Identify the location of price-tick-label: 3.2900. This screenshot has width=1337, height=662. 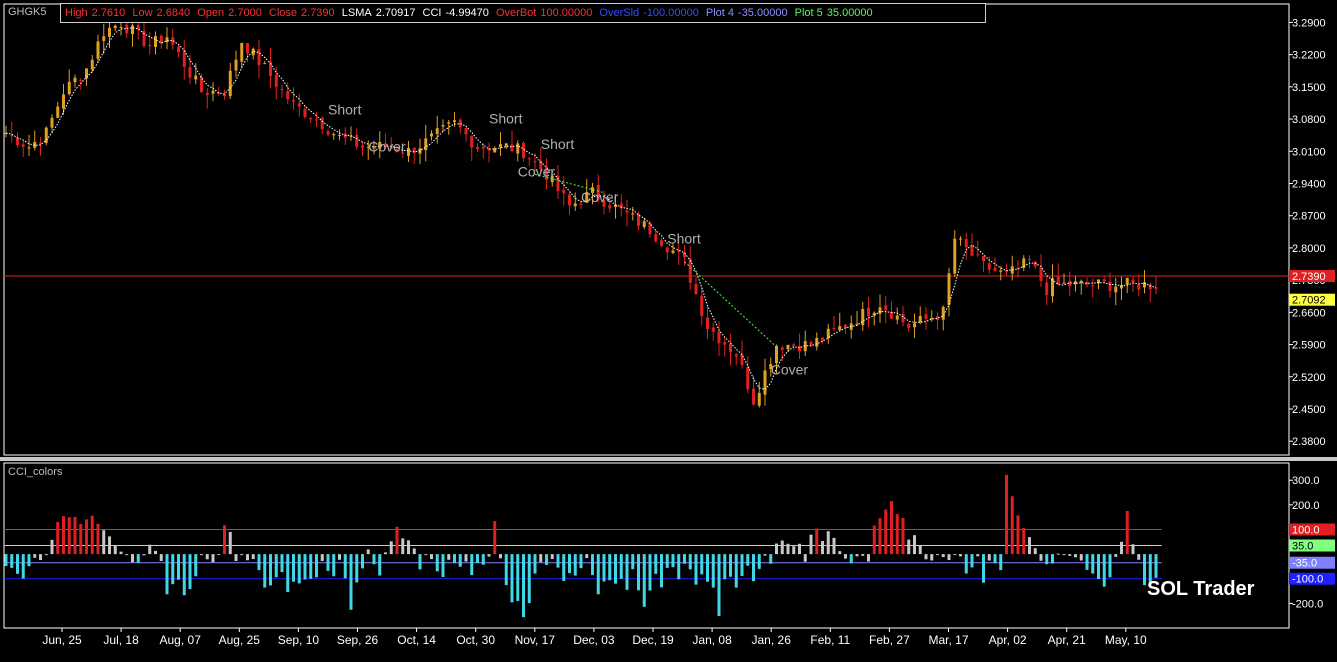
(1309, 23).